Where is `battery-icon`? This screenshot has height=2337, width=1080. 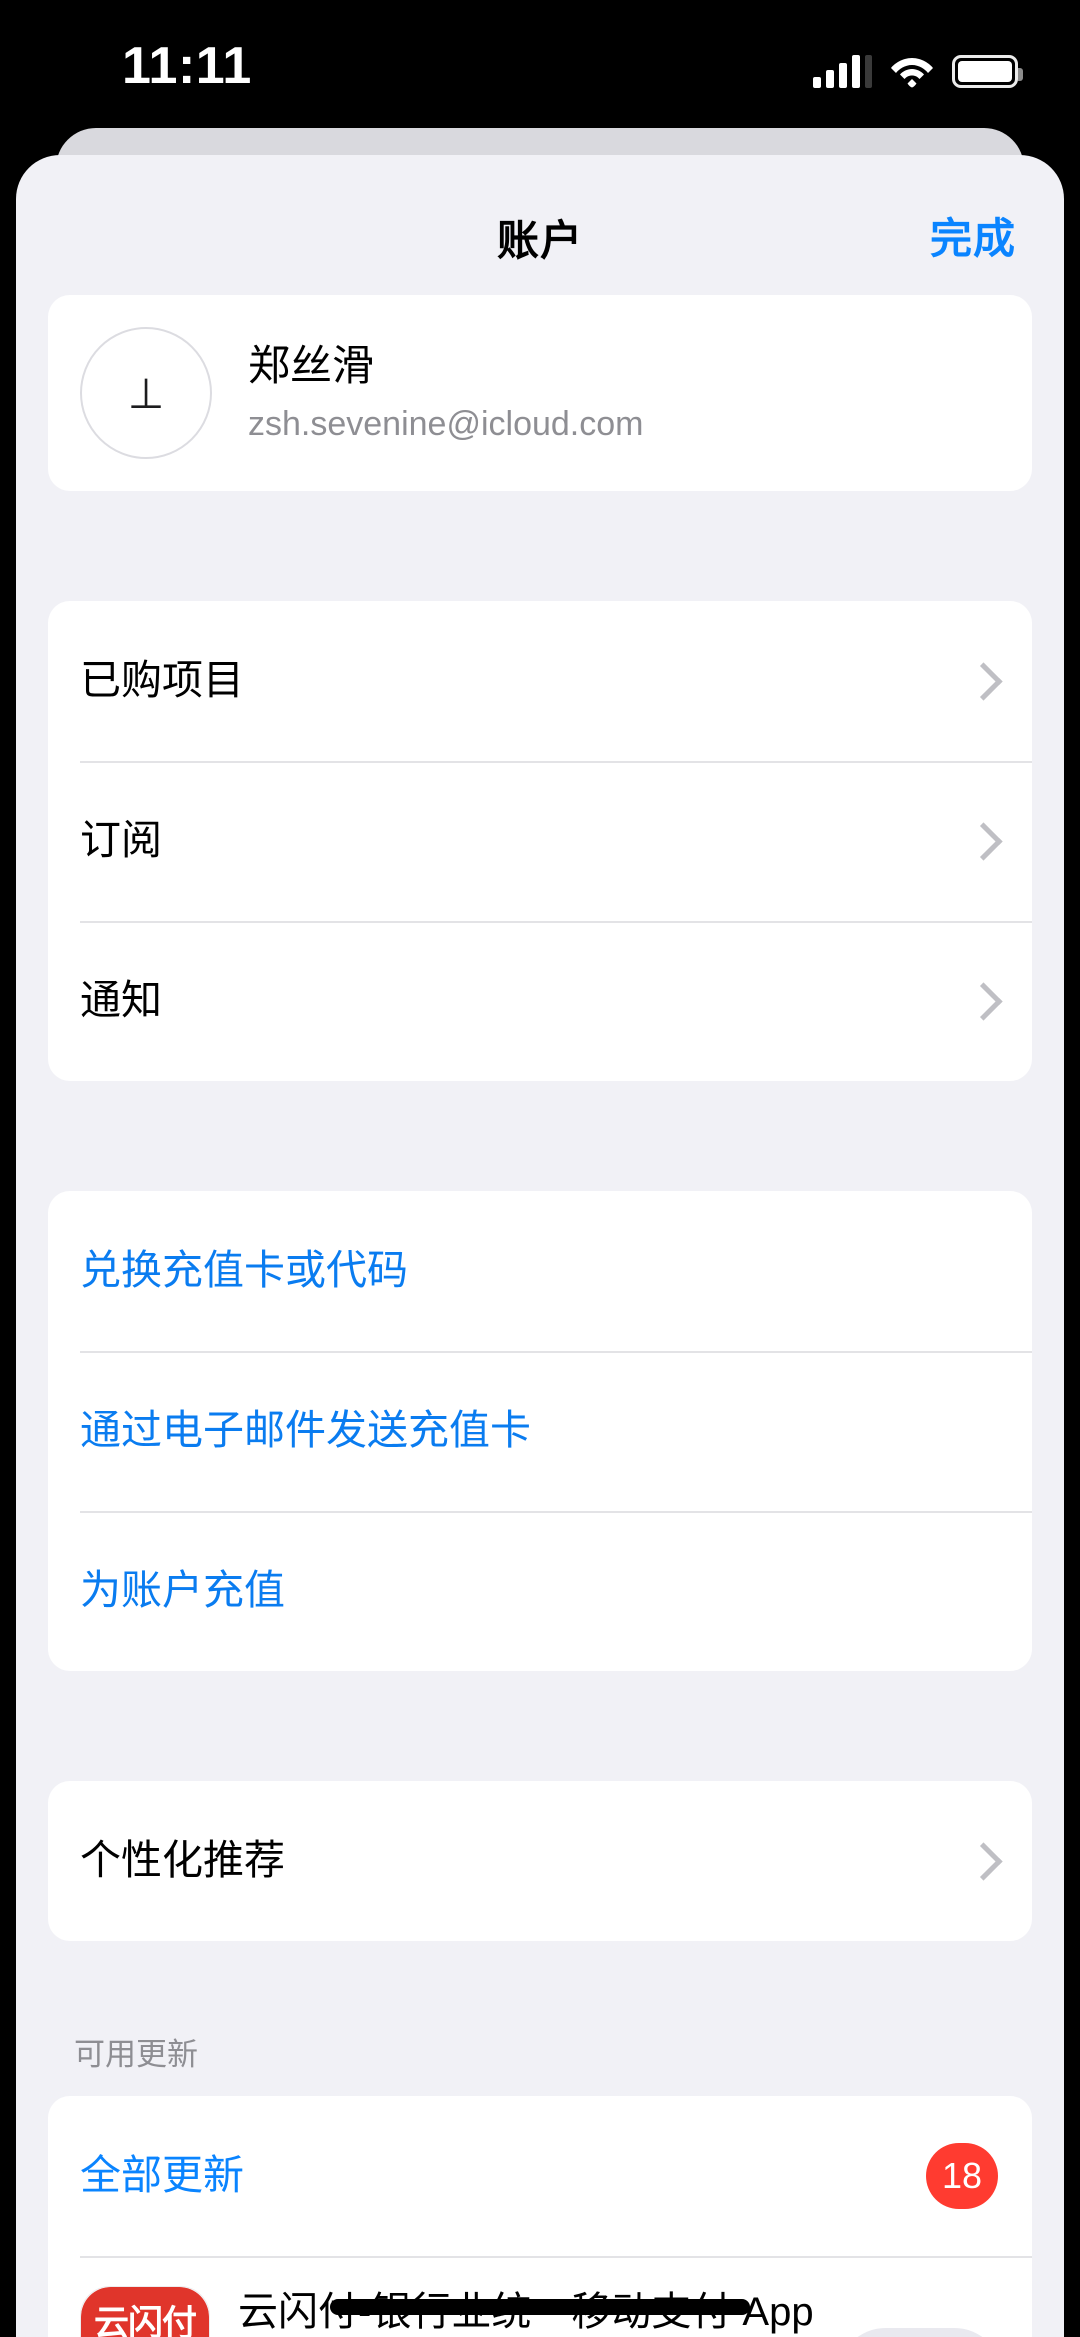 battery-icon is located at coordinates (987, 71).